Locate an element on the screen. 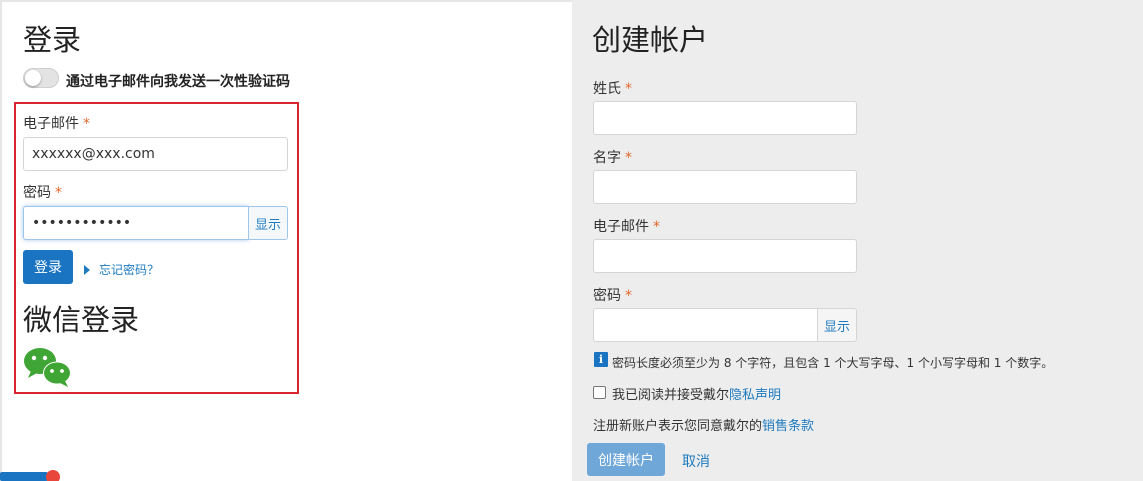 The image size is (1143, 481). wechat-login-title: 微信登录 is located at coordinates (81, 320).